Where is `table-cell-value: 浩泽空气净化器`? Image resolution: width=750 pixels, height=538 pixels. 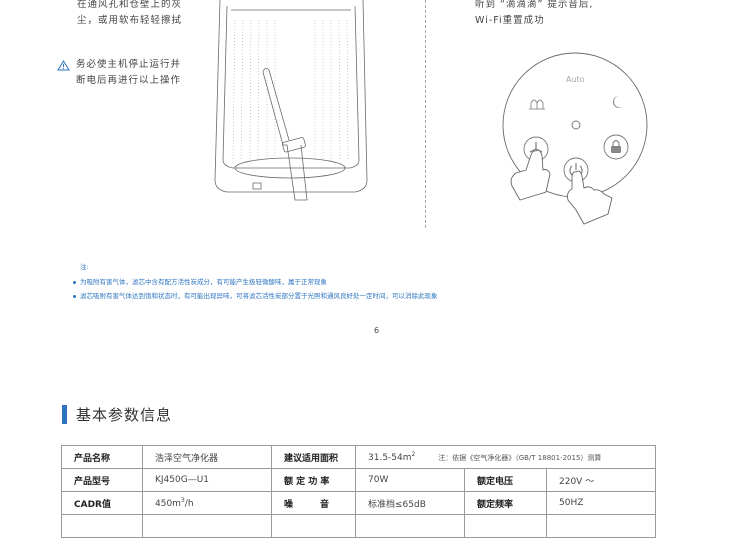
table-cell-value: 浩泽空气净化器 is located at coordinates (207, 457).